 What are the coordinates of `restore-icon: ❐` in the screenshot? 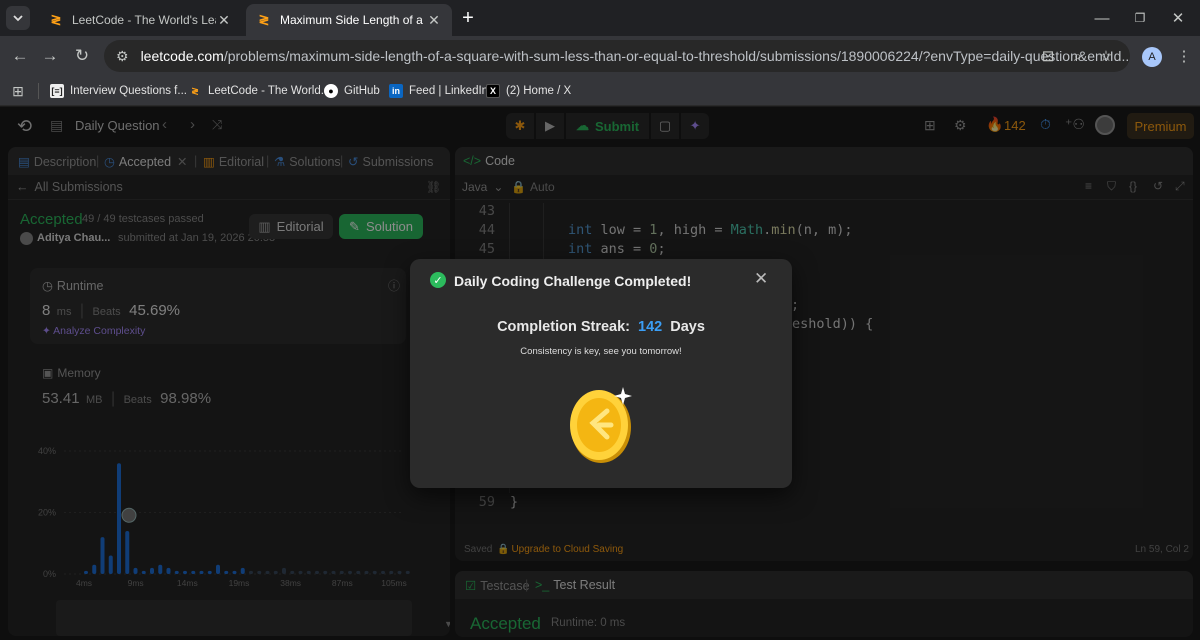 It's located at (1140, 18).